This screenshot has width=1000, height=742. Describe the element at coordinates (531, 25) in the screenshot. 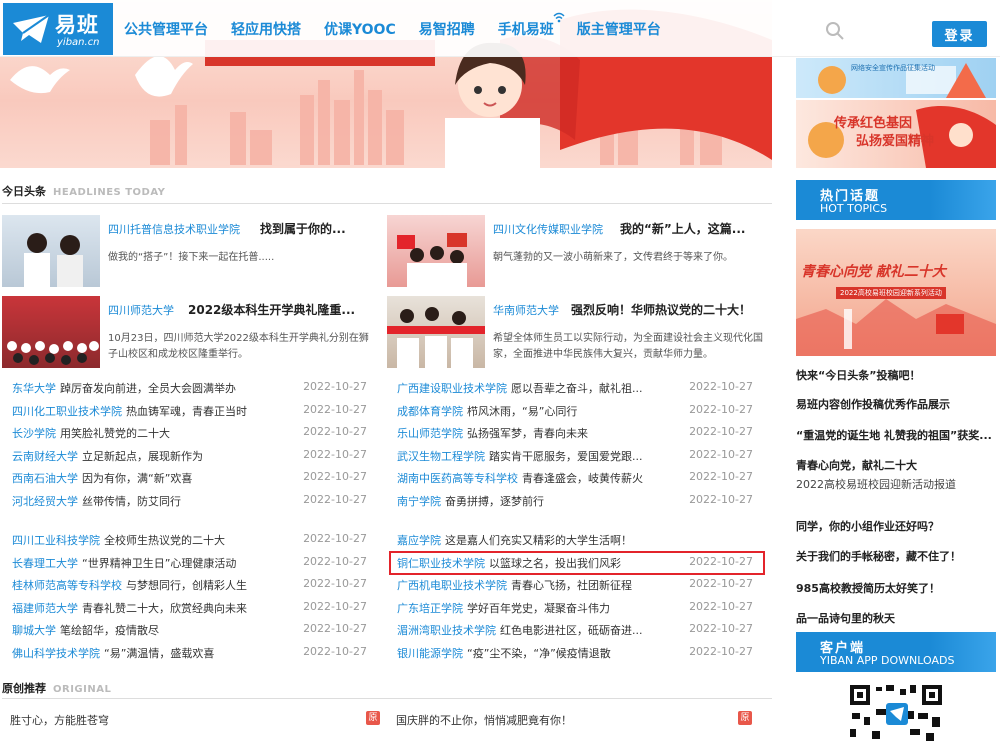

I see `nav-mobile-yiban: 手机易班` at that location.